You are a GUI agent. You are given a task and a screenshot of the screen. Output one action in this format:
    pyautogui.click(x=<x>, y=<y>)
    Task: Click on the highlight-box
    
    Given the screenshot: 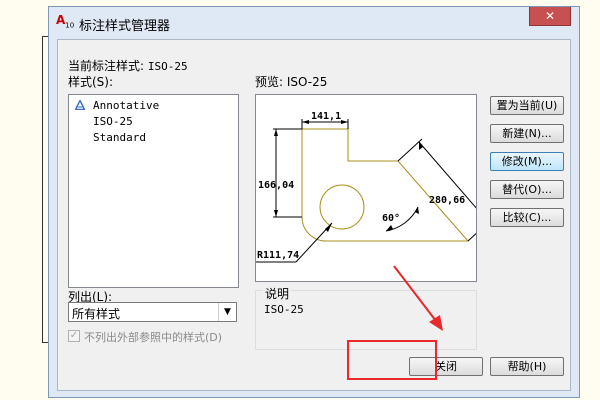 What is the action you would take?
    pyautogui.click(x=392, y=360)
    